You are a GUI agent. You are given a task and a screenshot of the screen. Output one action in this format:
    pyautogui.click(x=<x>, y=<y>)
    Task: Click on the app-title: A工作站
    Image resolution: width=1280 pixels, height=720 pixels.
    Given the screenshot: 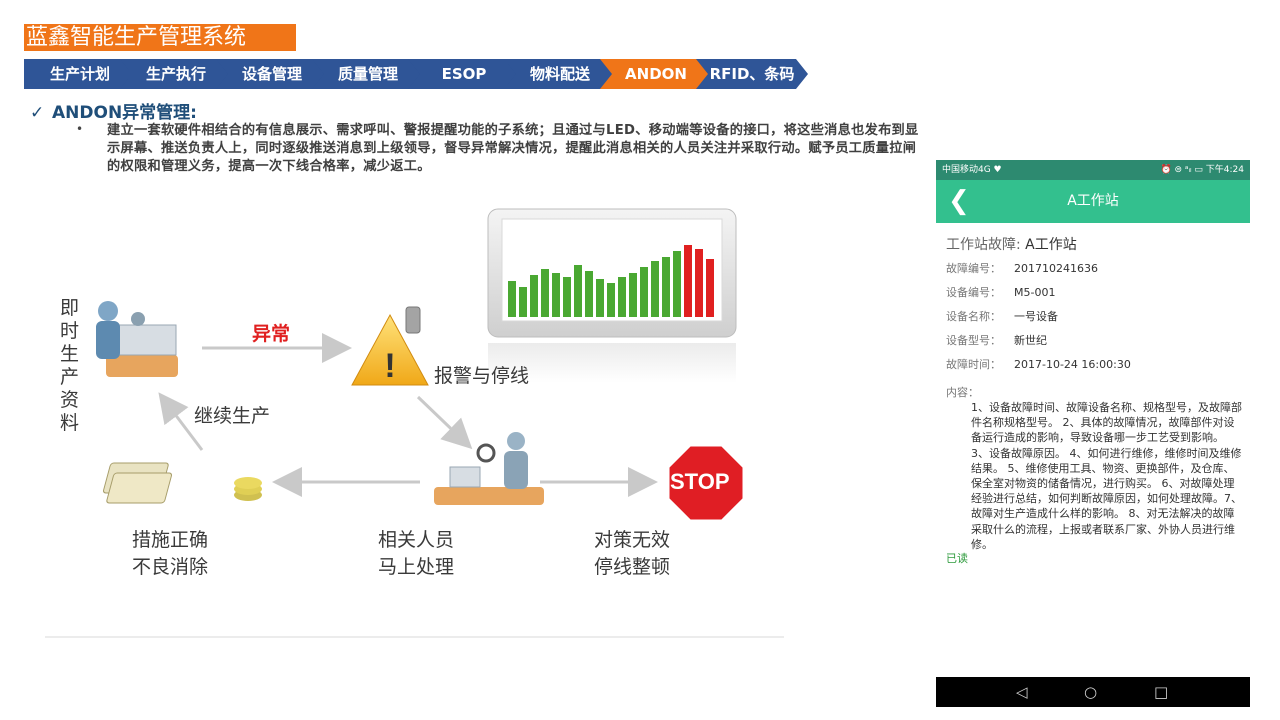 What is the action you would take?
    pyautogui.click(x=1093, y=201)
    